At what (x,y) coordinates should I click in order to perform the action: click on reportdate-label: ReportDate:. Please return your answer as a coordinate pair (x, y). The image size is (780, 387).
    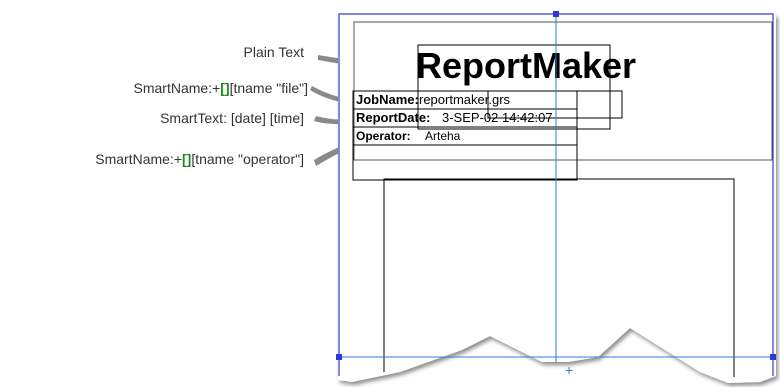
    Looking at the image, I should click on (393, 117).